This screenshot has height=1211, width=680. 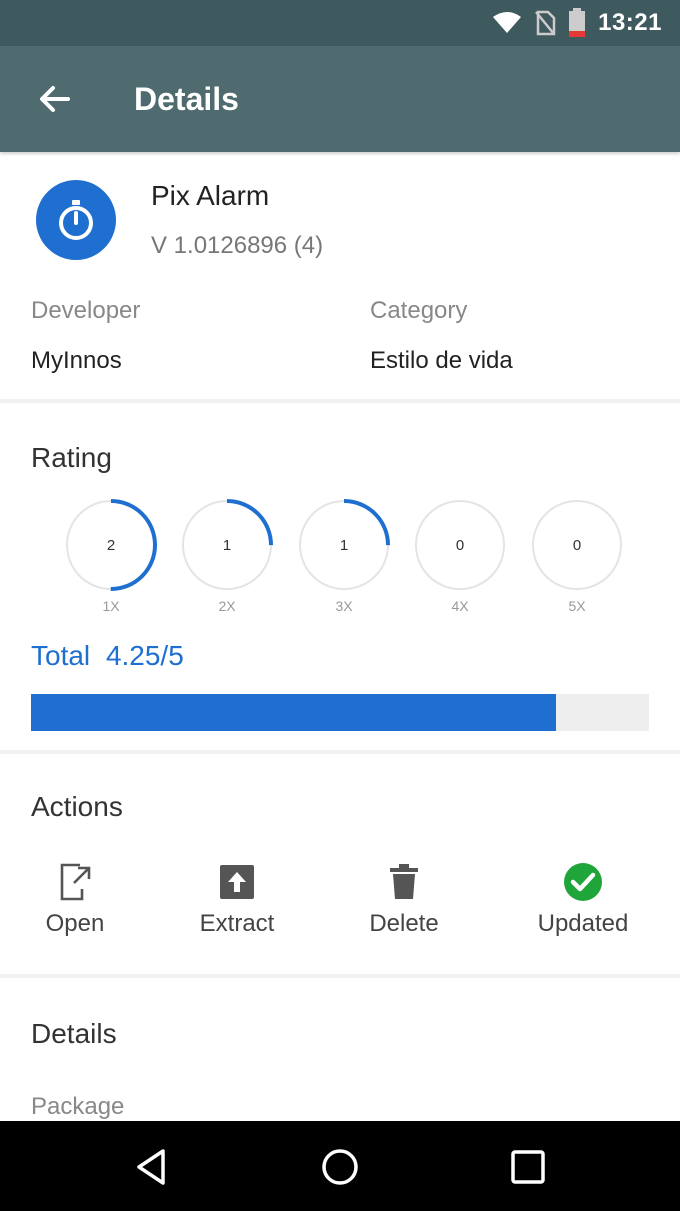 I want to click on actions-title: Actions, so click(x=77, y=806).